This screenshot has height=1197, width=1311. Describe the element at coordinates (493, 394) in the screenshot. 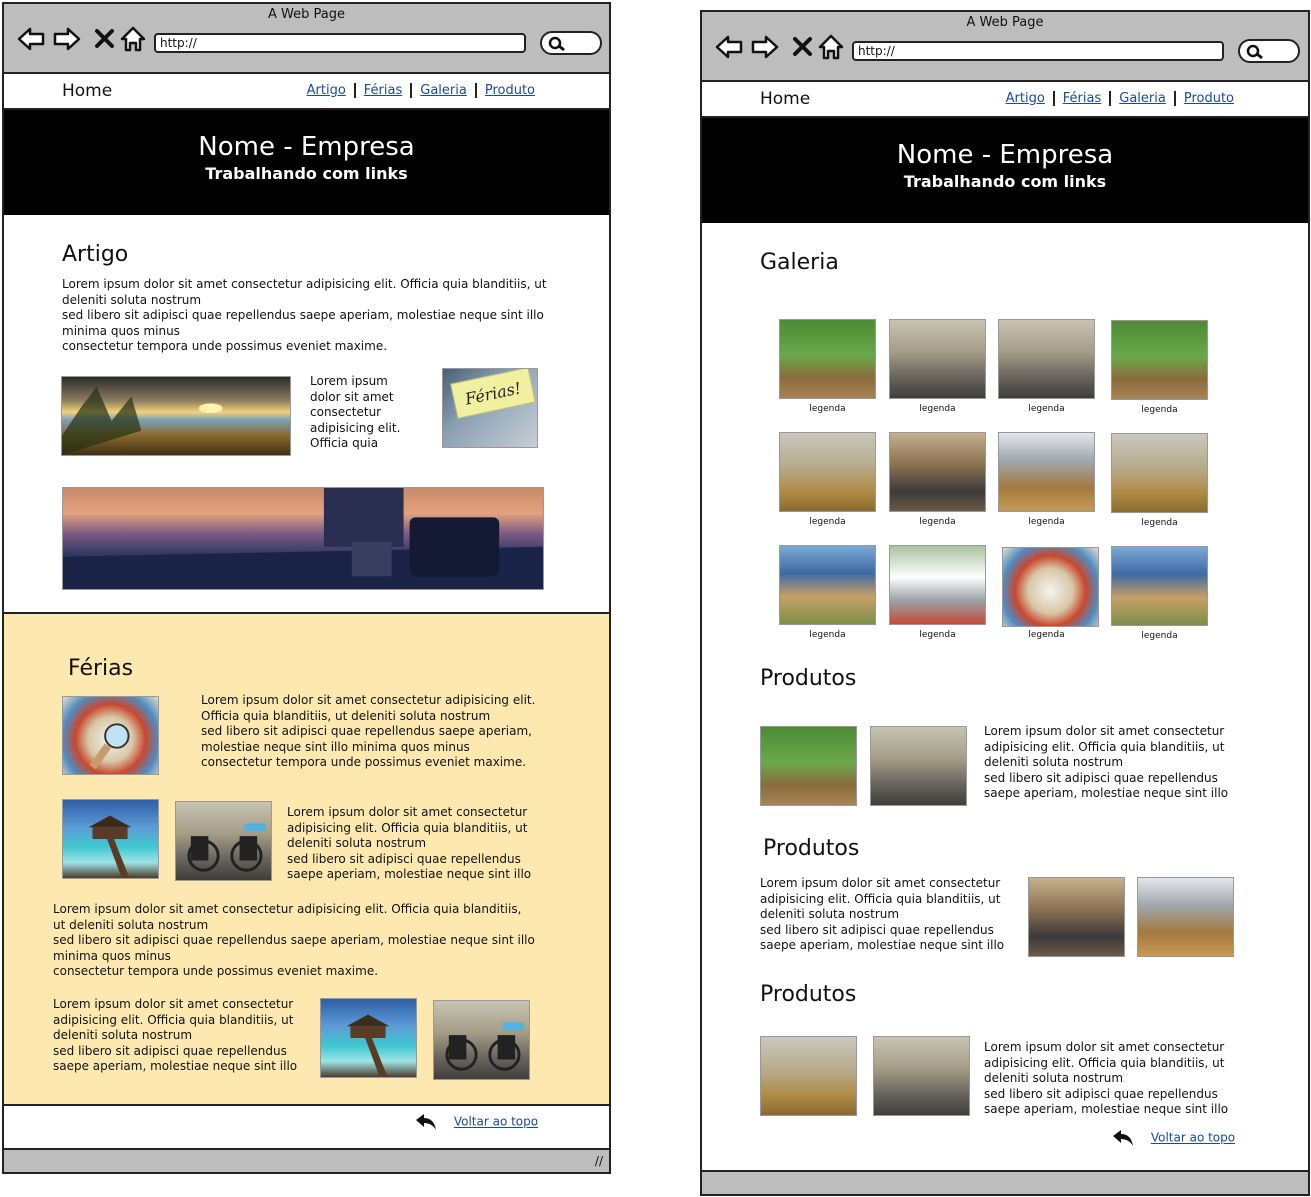

I see `ferias-note: Férias!` at that location.